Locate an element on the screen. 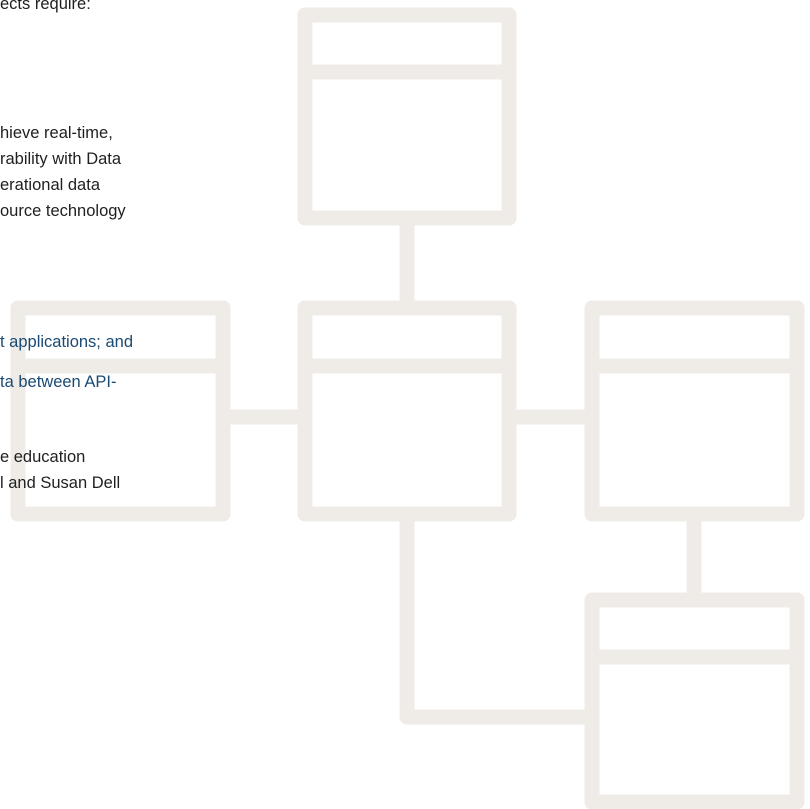 This screenshot has height=809, width=810. body-text-line: rability with Data is located at coordinates (61, 159).